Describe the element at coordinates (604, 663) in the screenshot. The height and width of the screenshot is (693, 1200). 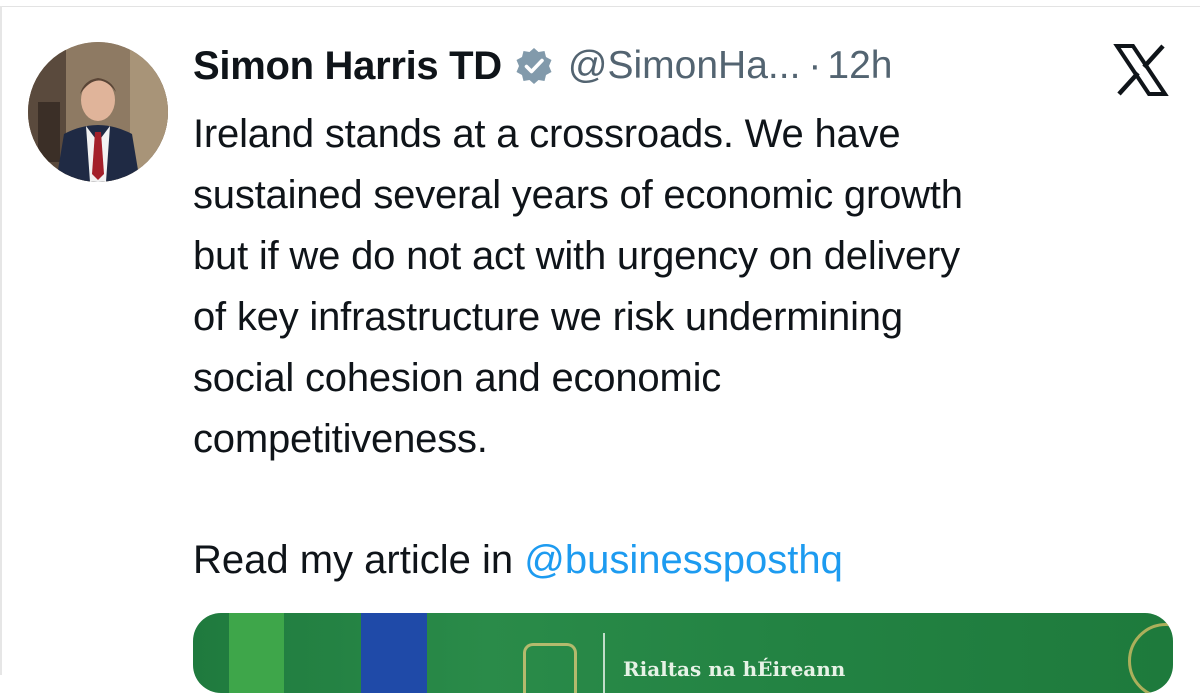
I see `card-divider` at that location.